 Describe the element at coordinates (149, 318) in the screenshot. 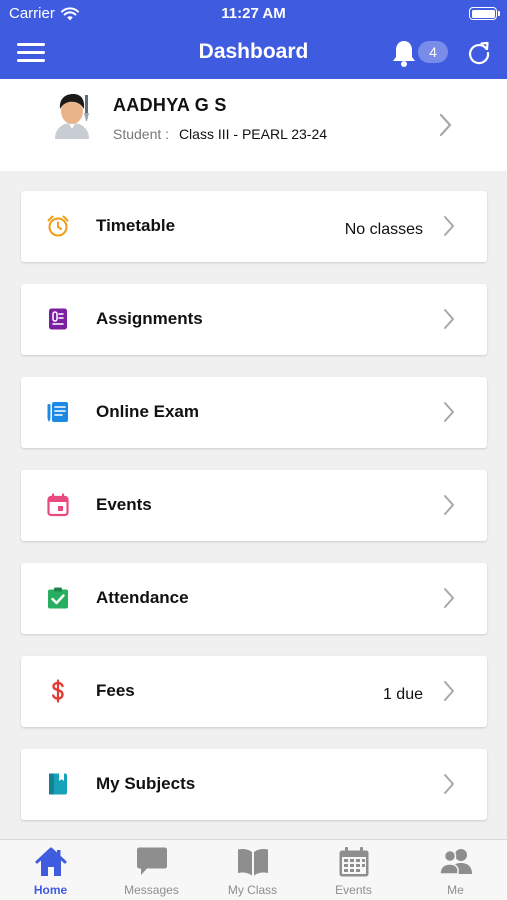

I see `menu-item-label: Assignments` at that location.